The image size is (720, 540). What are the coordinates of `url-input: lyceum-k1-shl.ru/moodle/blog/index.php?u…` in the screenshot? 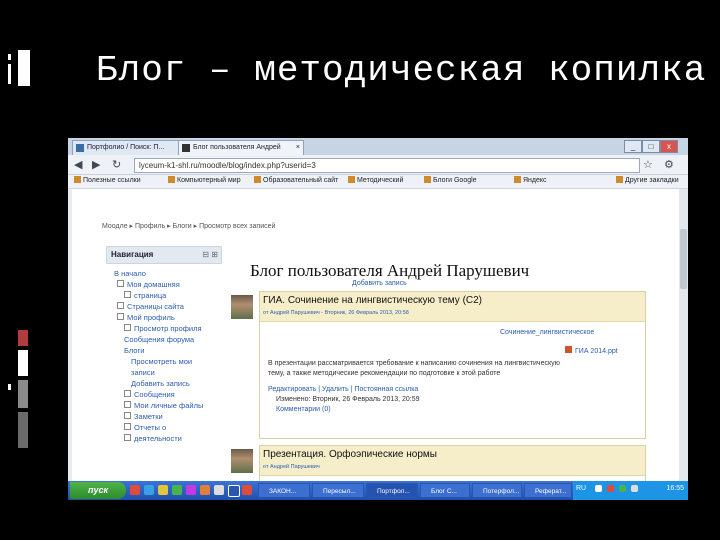 It's located at (387, 165).